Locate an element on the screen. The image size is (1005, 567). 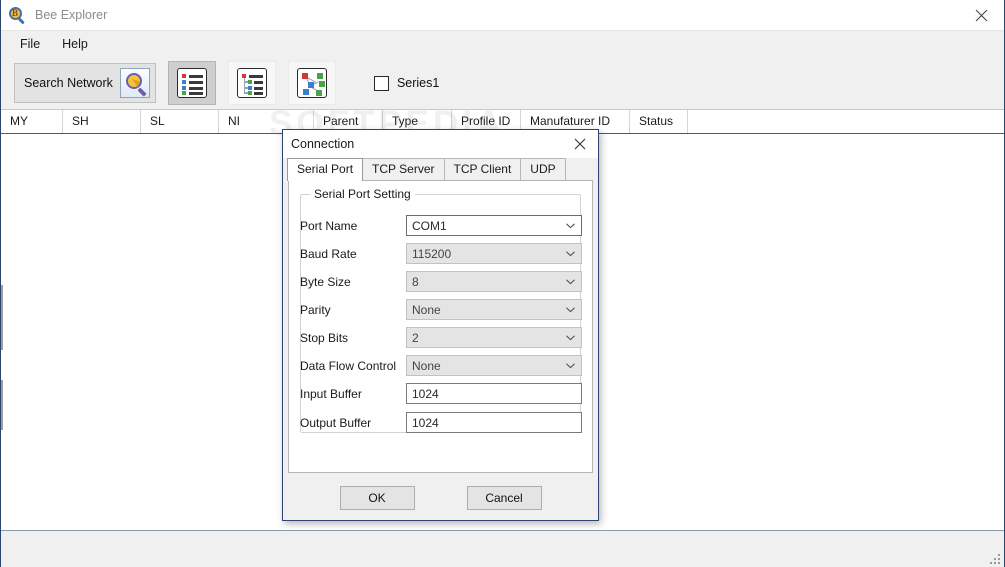
status-bar is located at coordinates (502, 548).